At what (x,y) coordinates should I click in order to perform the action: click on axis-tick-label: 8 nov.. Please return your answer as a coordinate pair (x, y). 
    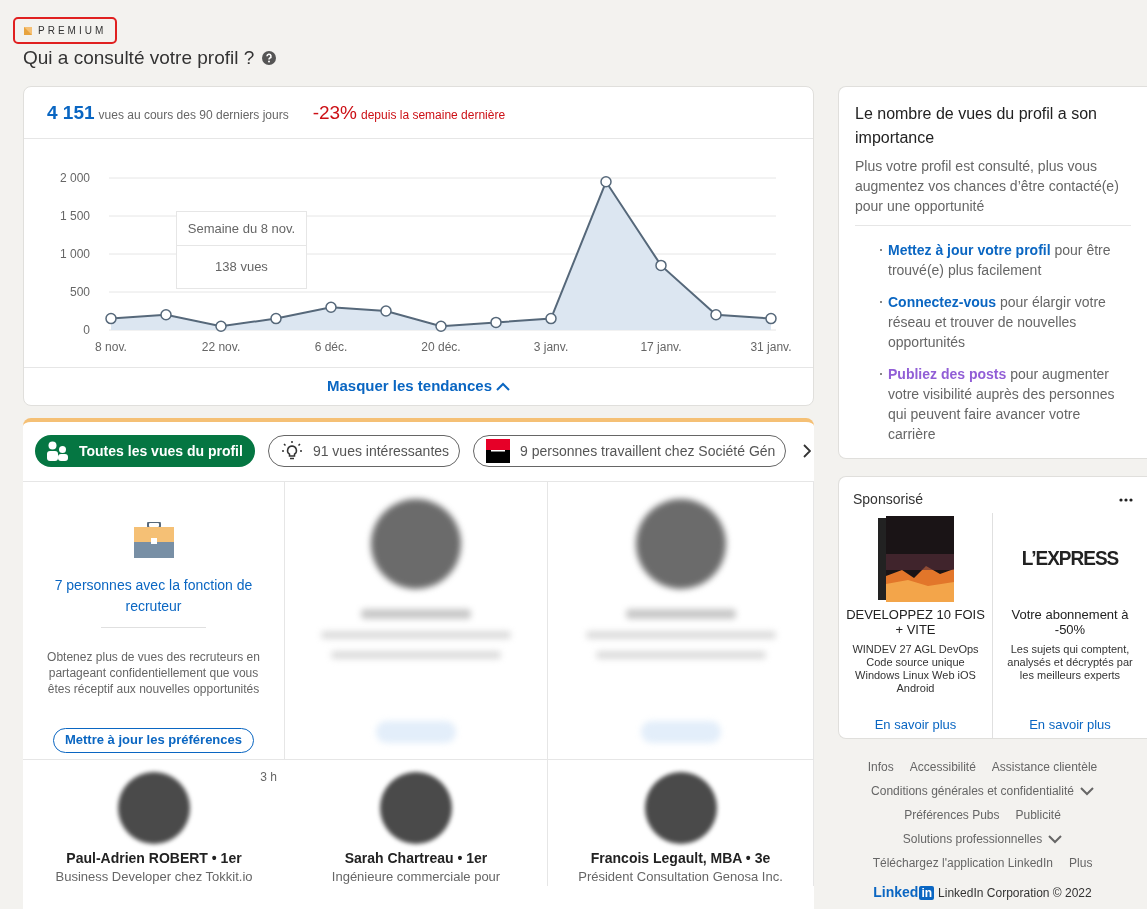
    Looking at the image, I should click on (111, 346).